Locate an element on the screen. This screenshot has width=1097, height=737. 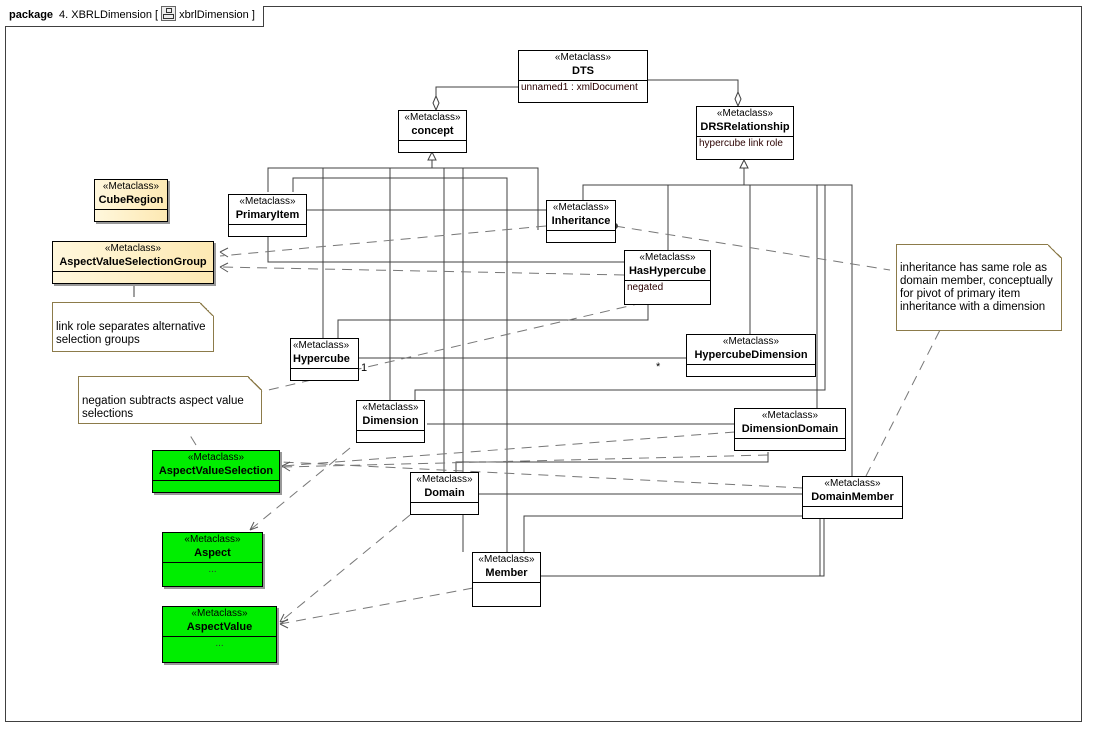
class-cuberegion: «Metaclass» CubeRegion is located at coordinates (131, 200).